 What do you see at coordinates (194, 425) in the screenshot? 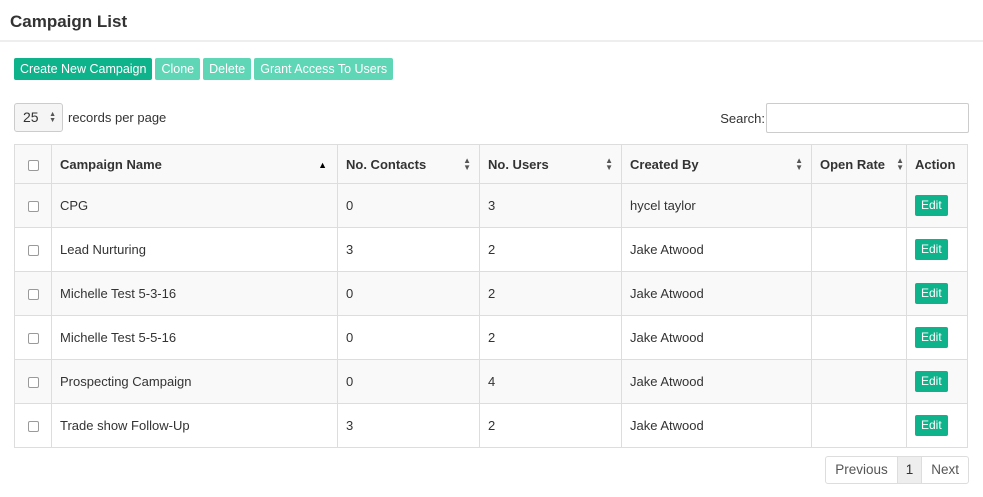
I see `campaign-name-cell: Trade show Follow-Up` at bounding box center [194, 425].